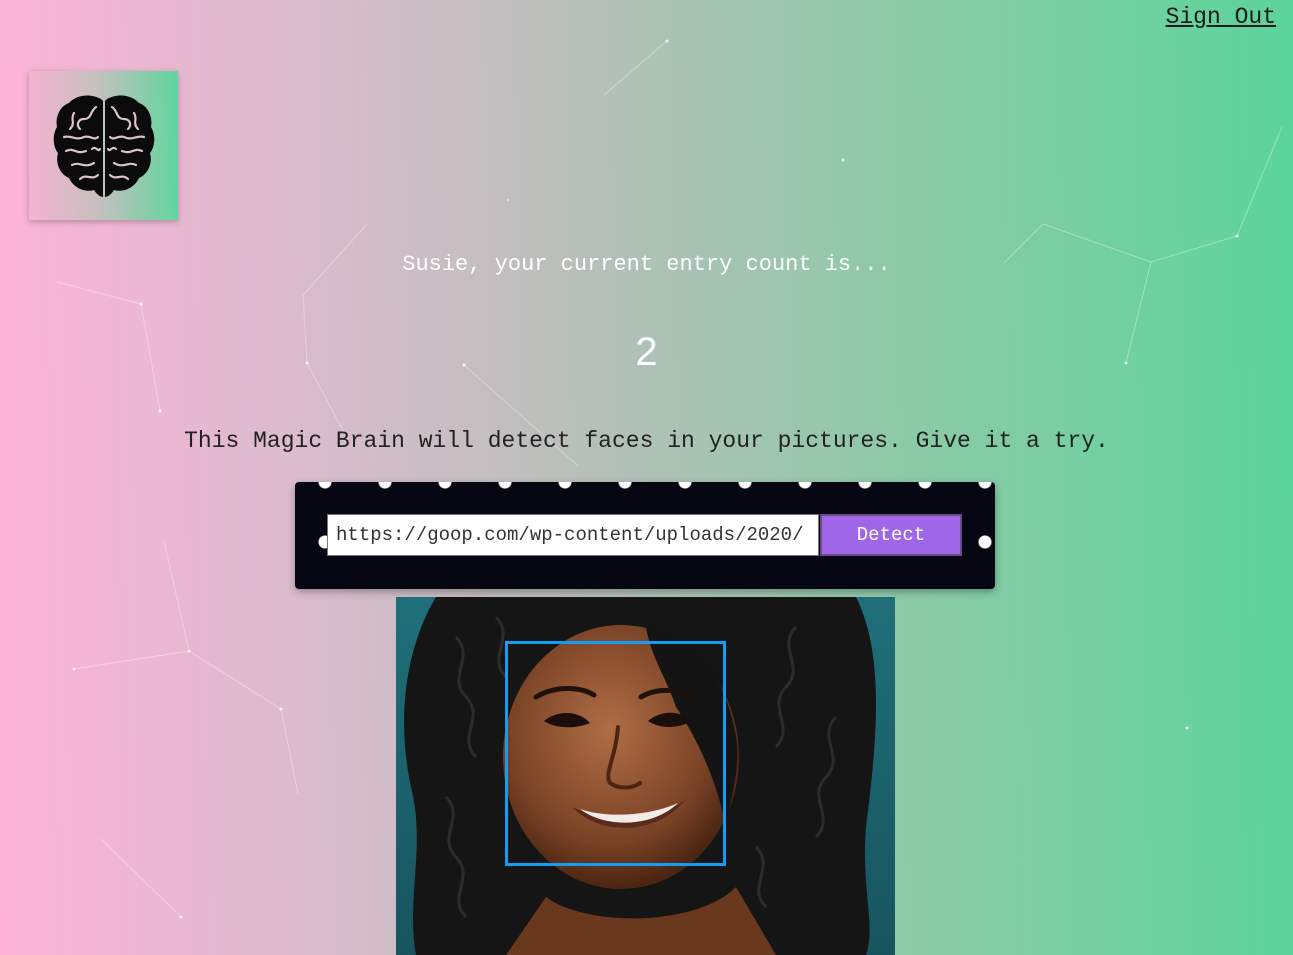 The width and height of the screenshot is (1293, 955). I want to click on face-bounding-box, so click(615, 753).